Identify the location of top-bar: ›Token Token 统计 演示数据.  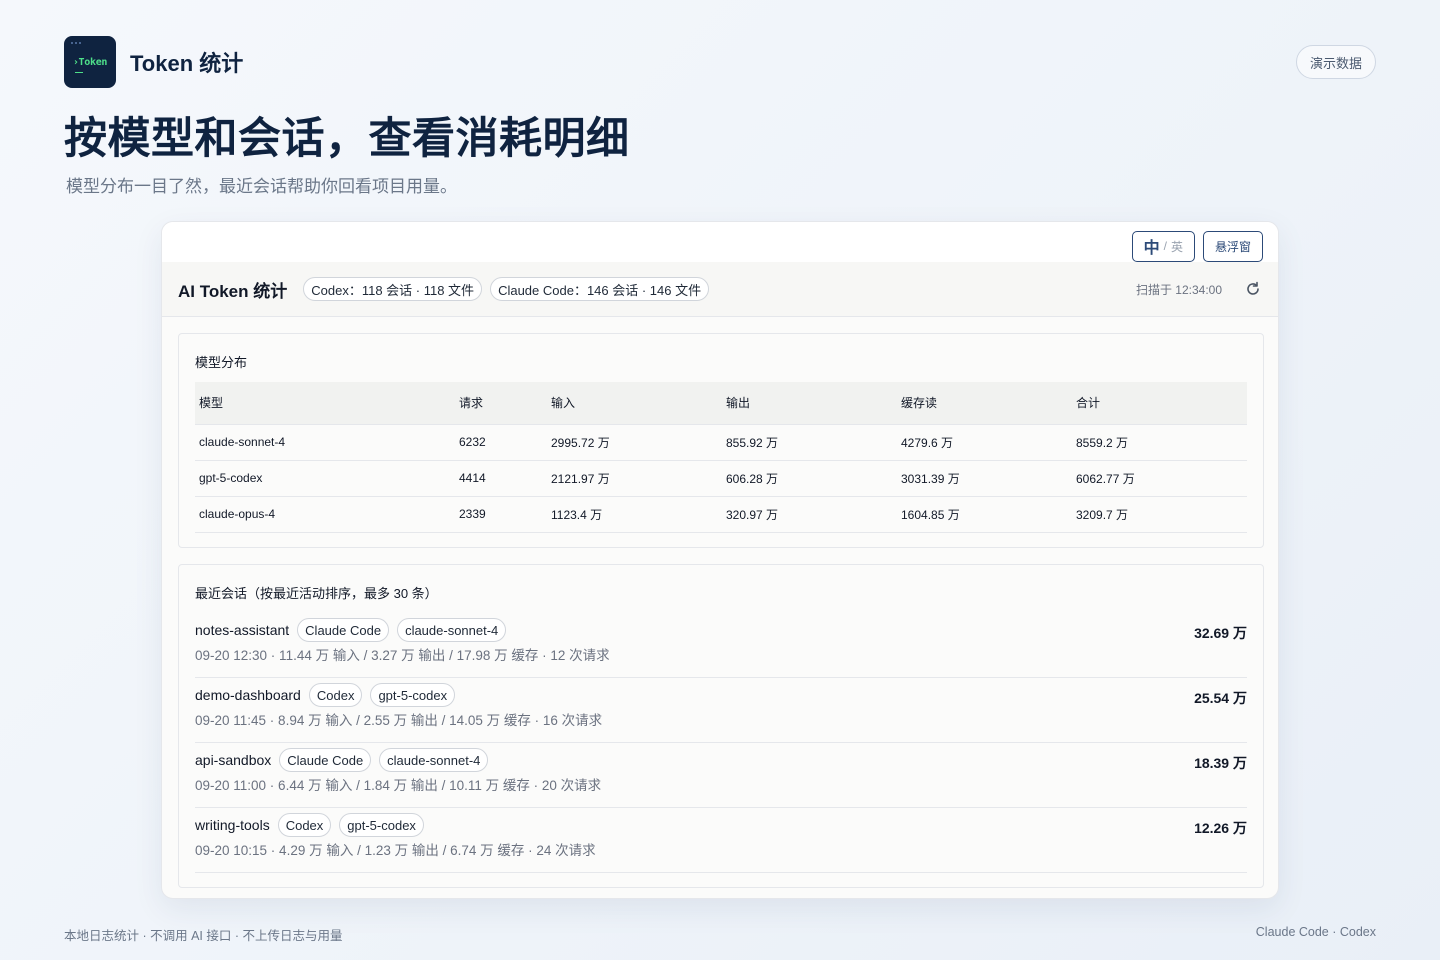
(720, 62).